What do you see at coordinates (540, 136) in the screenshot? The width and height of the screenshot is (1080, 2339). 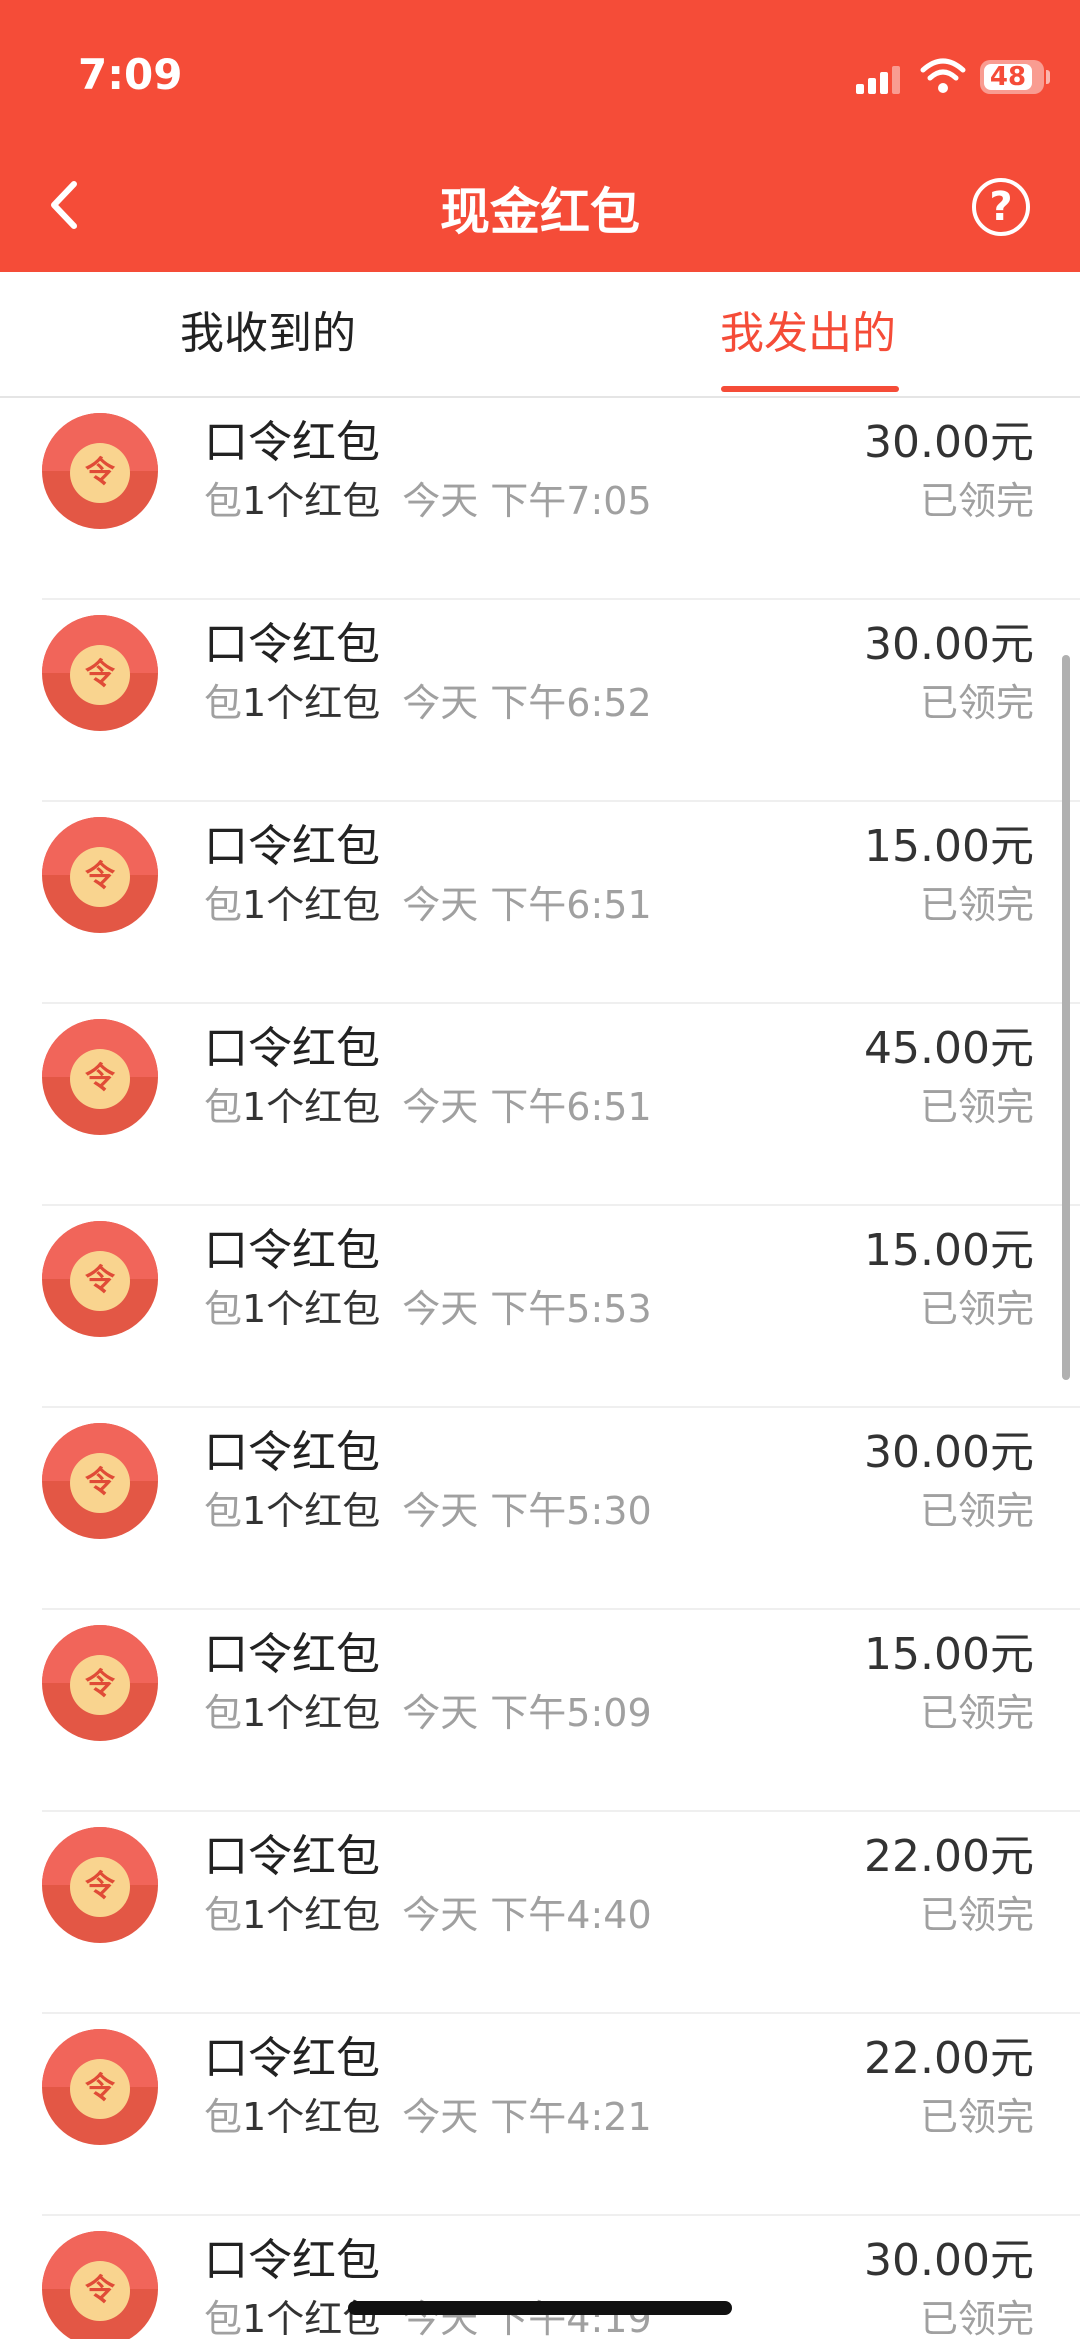 I see `app-header: 7:09 48 现金红包 ?` at bounding box center [540, 136].